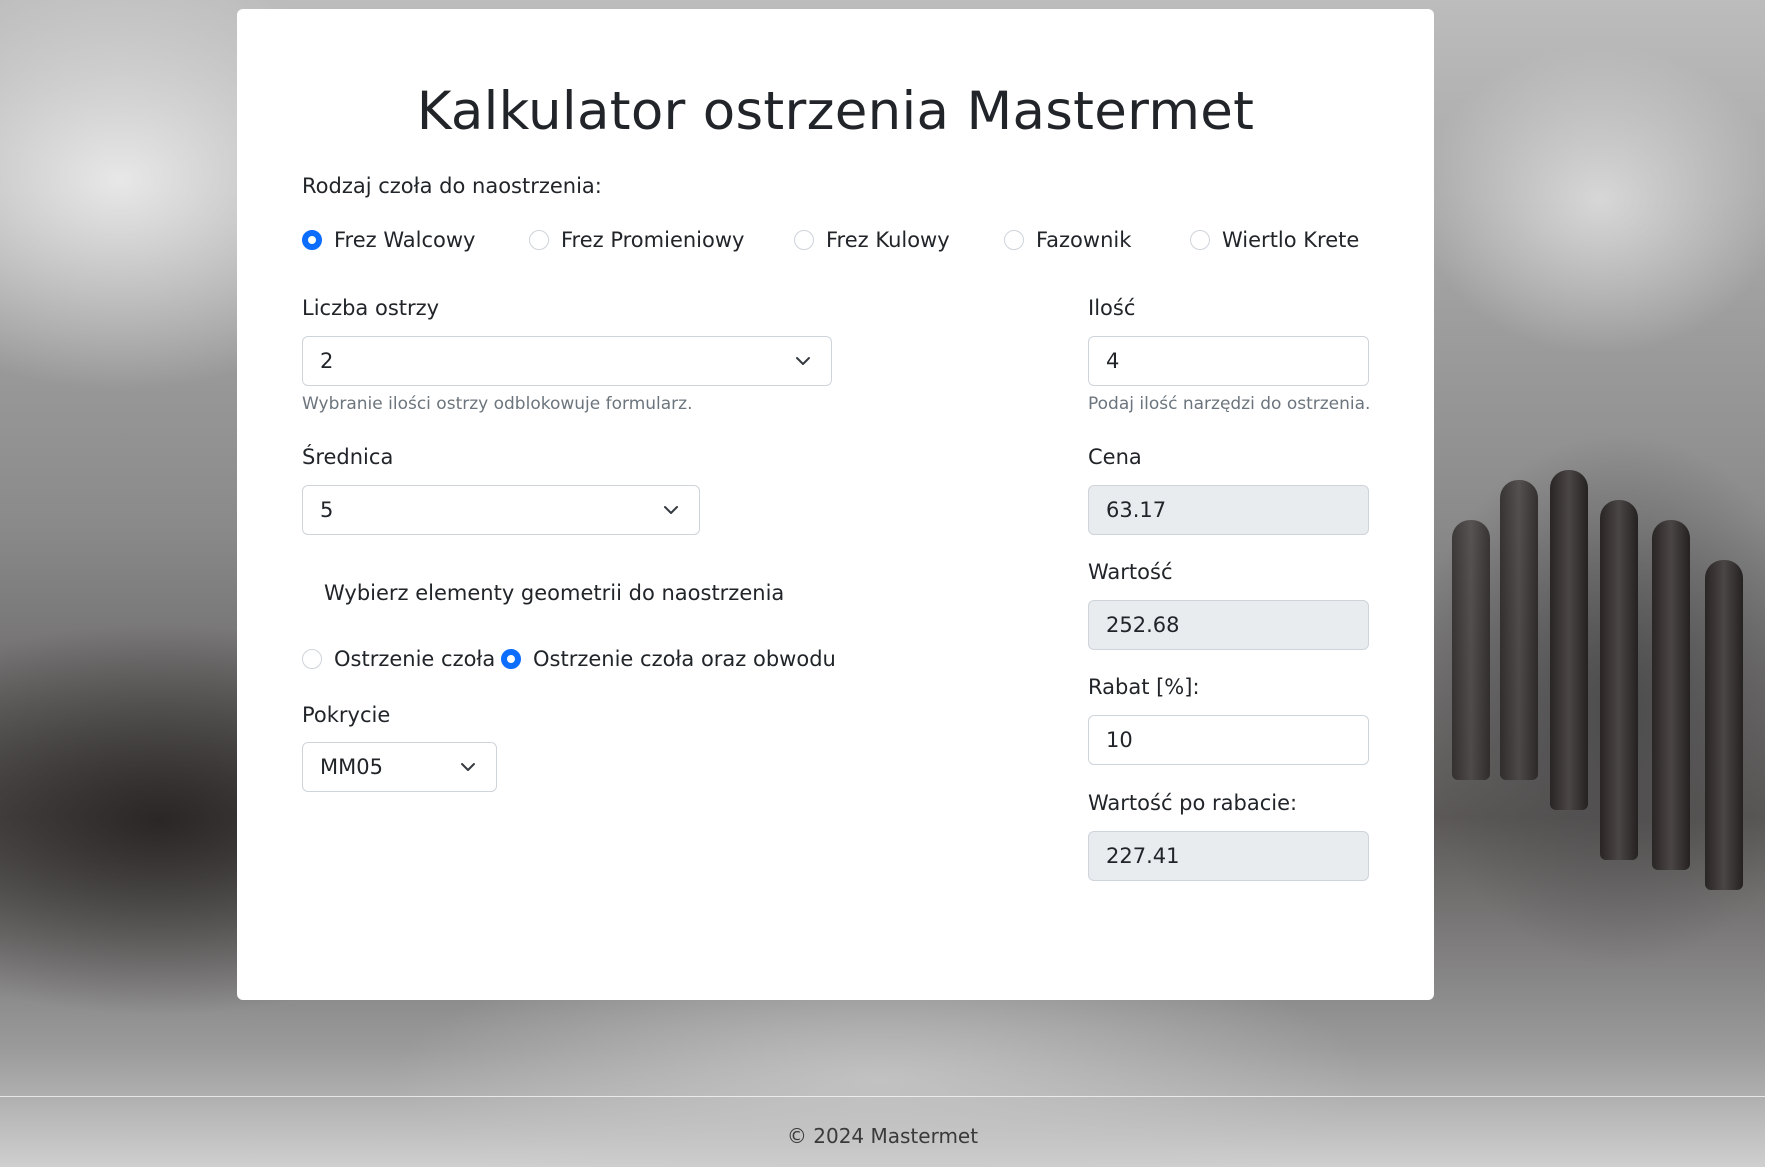 The height and width of the screenshot is (1167, 1765). I want to click on blades-select: 2, so click(567, 361).